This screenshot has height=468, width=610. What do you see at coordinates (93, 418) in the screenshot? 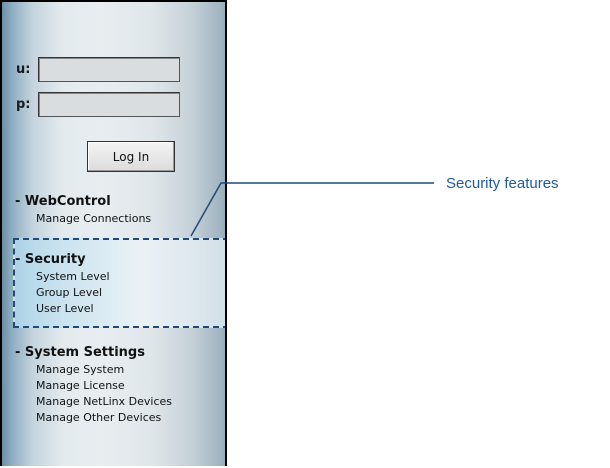
I see `menu-item-manage-other-devices: Manage Other Devices` at bounding box center [93, 418].